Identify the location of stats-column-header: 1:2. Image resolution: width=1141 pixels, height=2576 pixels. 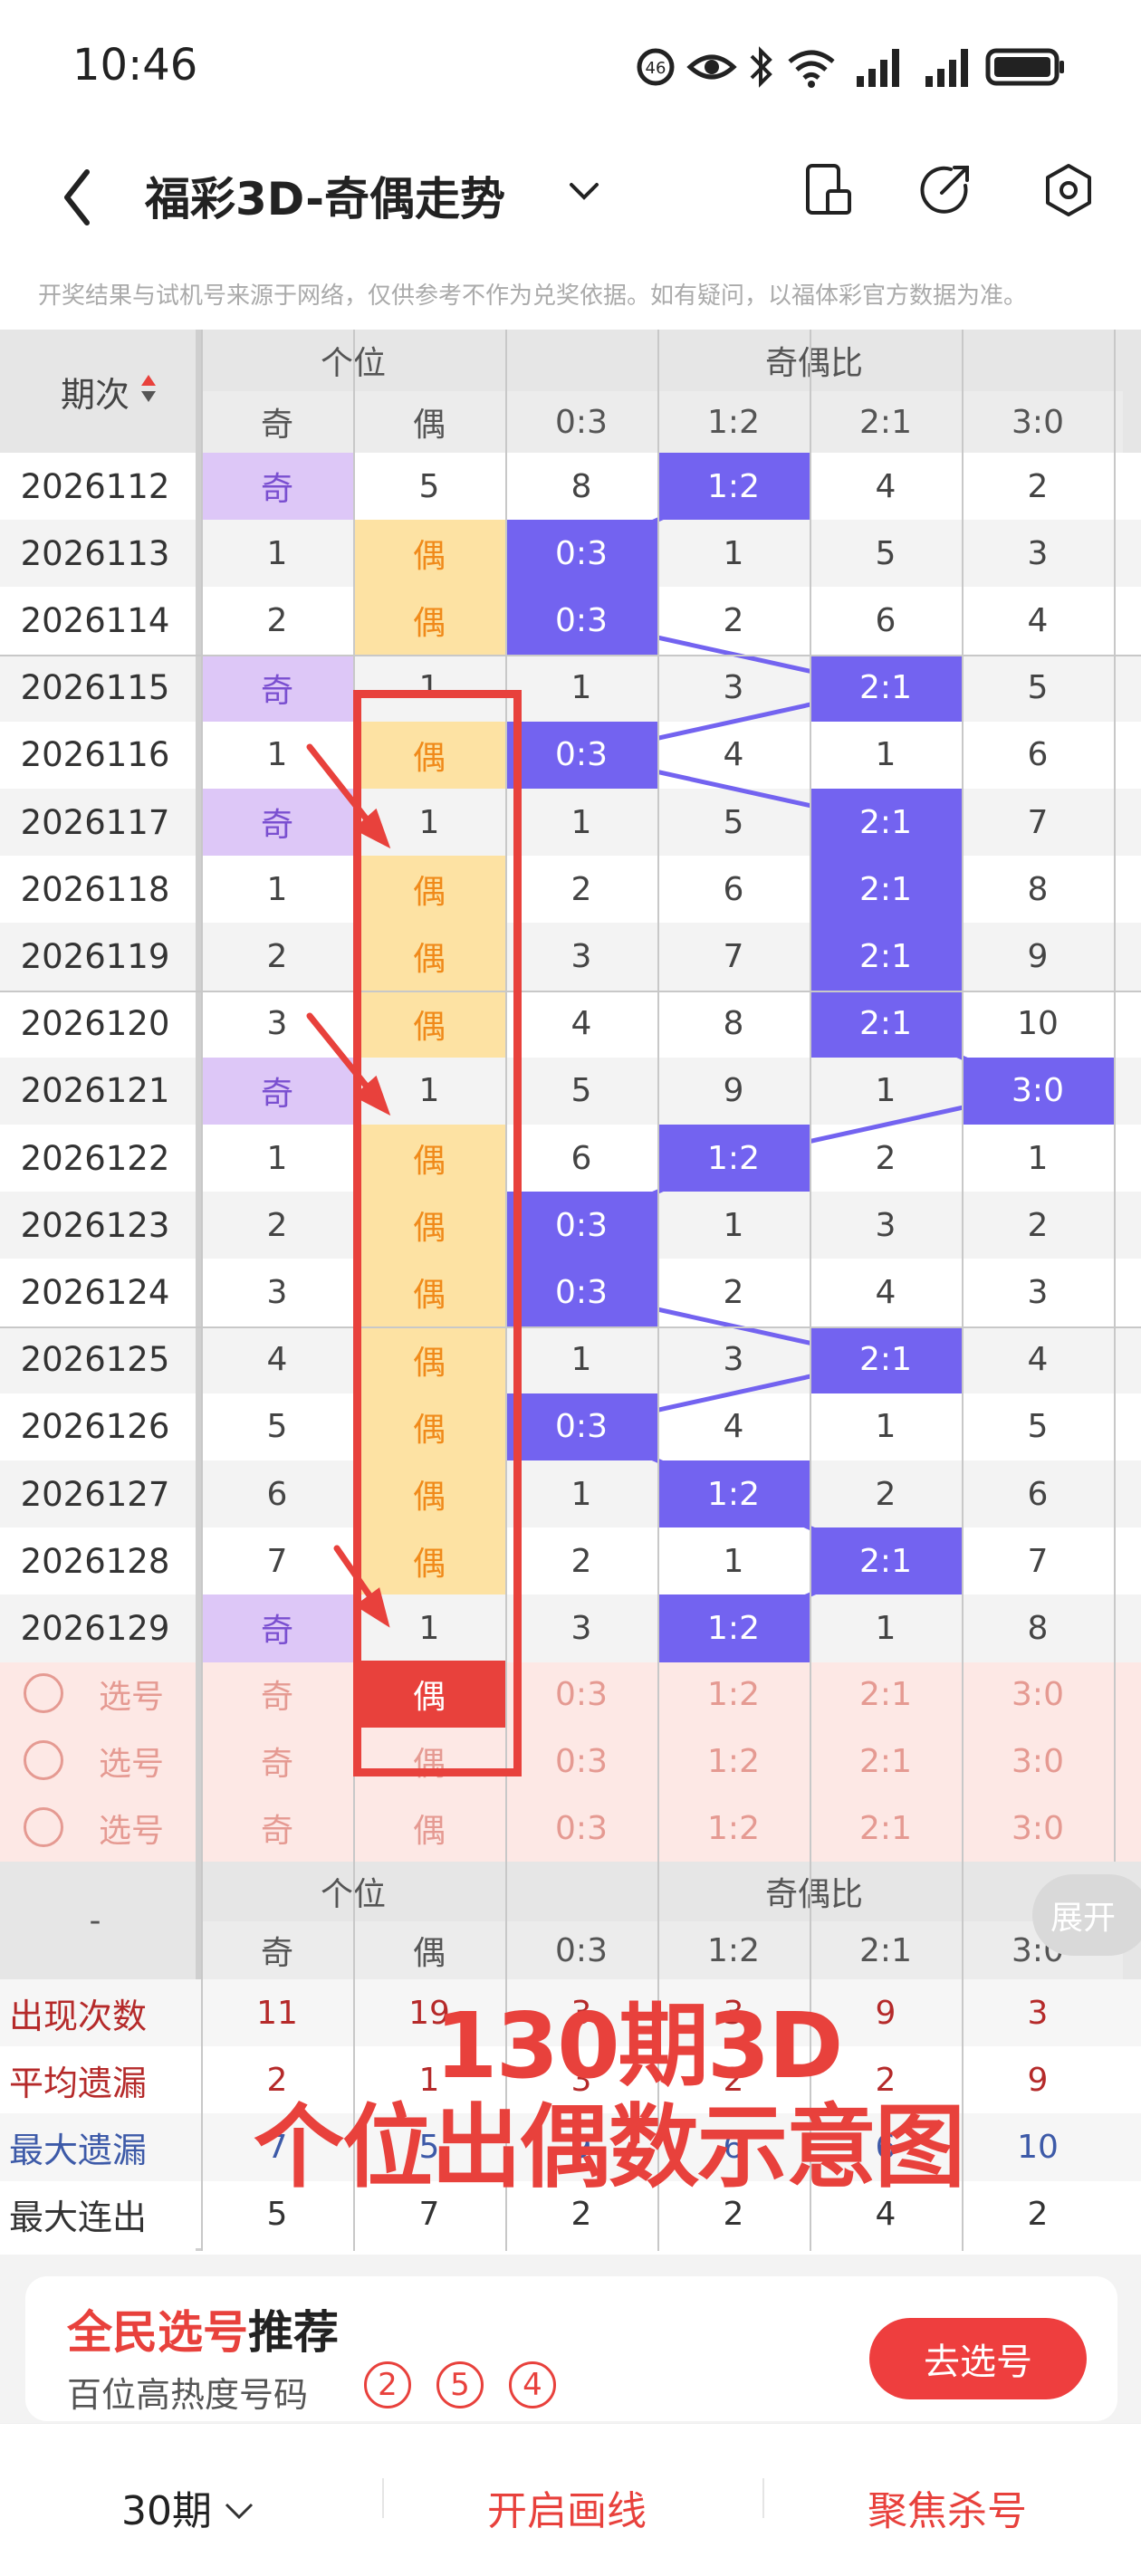
(733, 1950).